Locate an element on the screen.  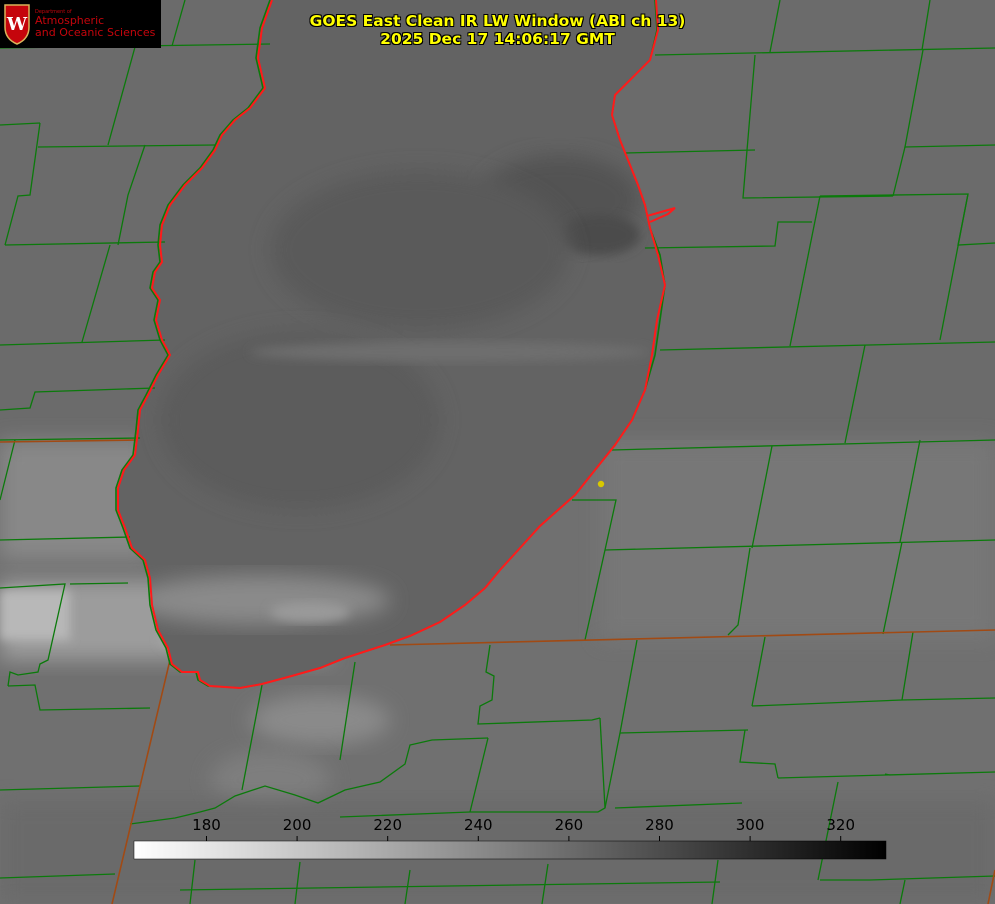
colorbar-tick-label: 180 is located at coordinates (206, 825).